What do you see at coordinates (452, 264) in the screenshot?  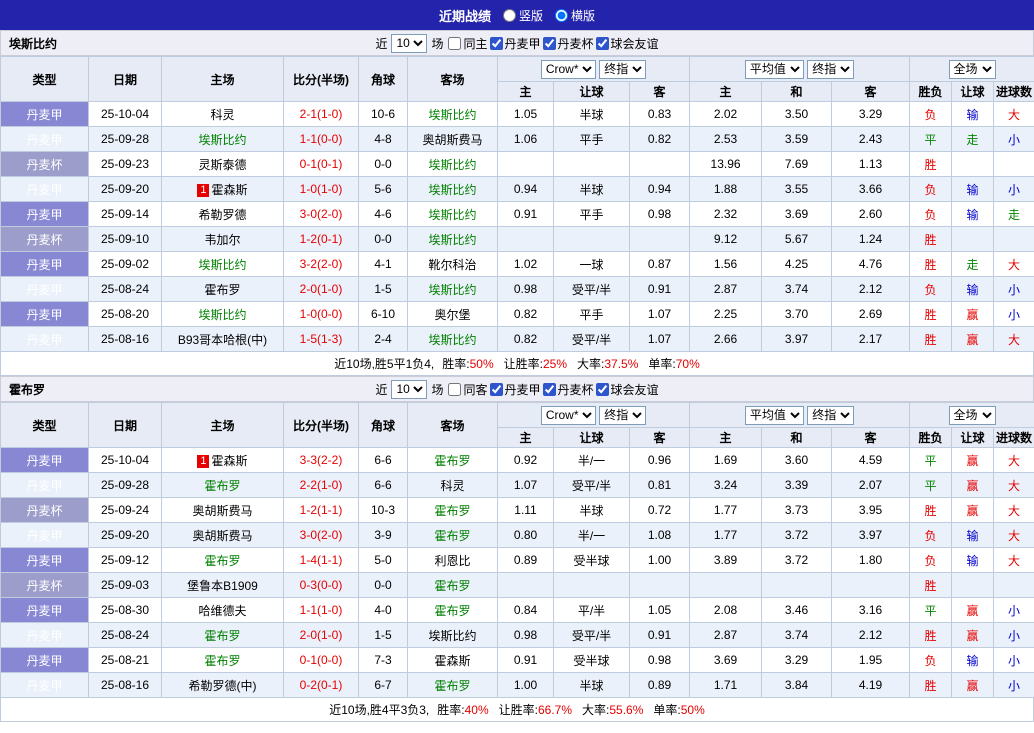 I see `away-team-cell: 靴尔科治` at bounding box center [452, 264].